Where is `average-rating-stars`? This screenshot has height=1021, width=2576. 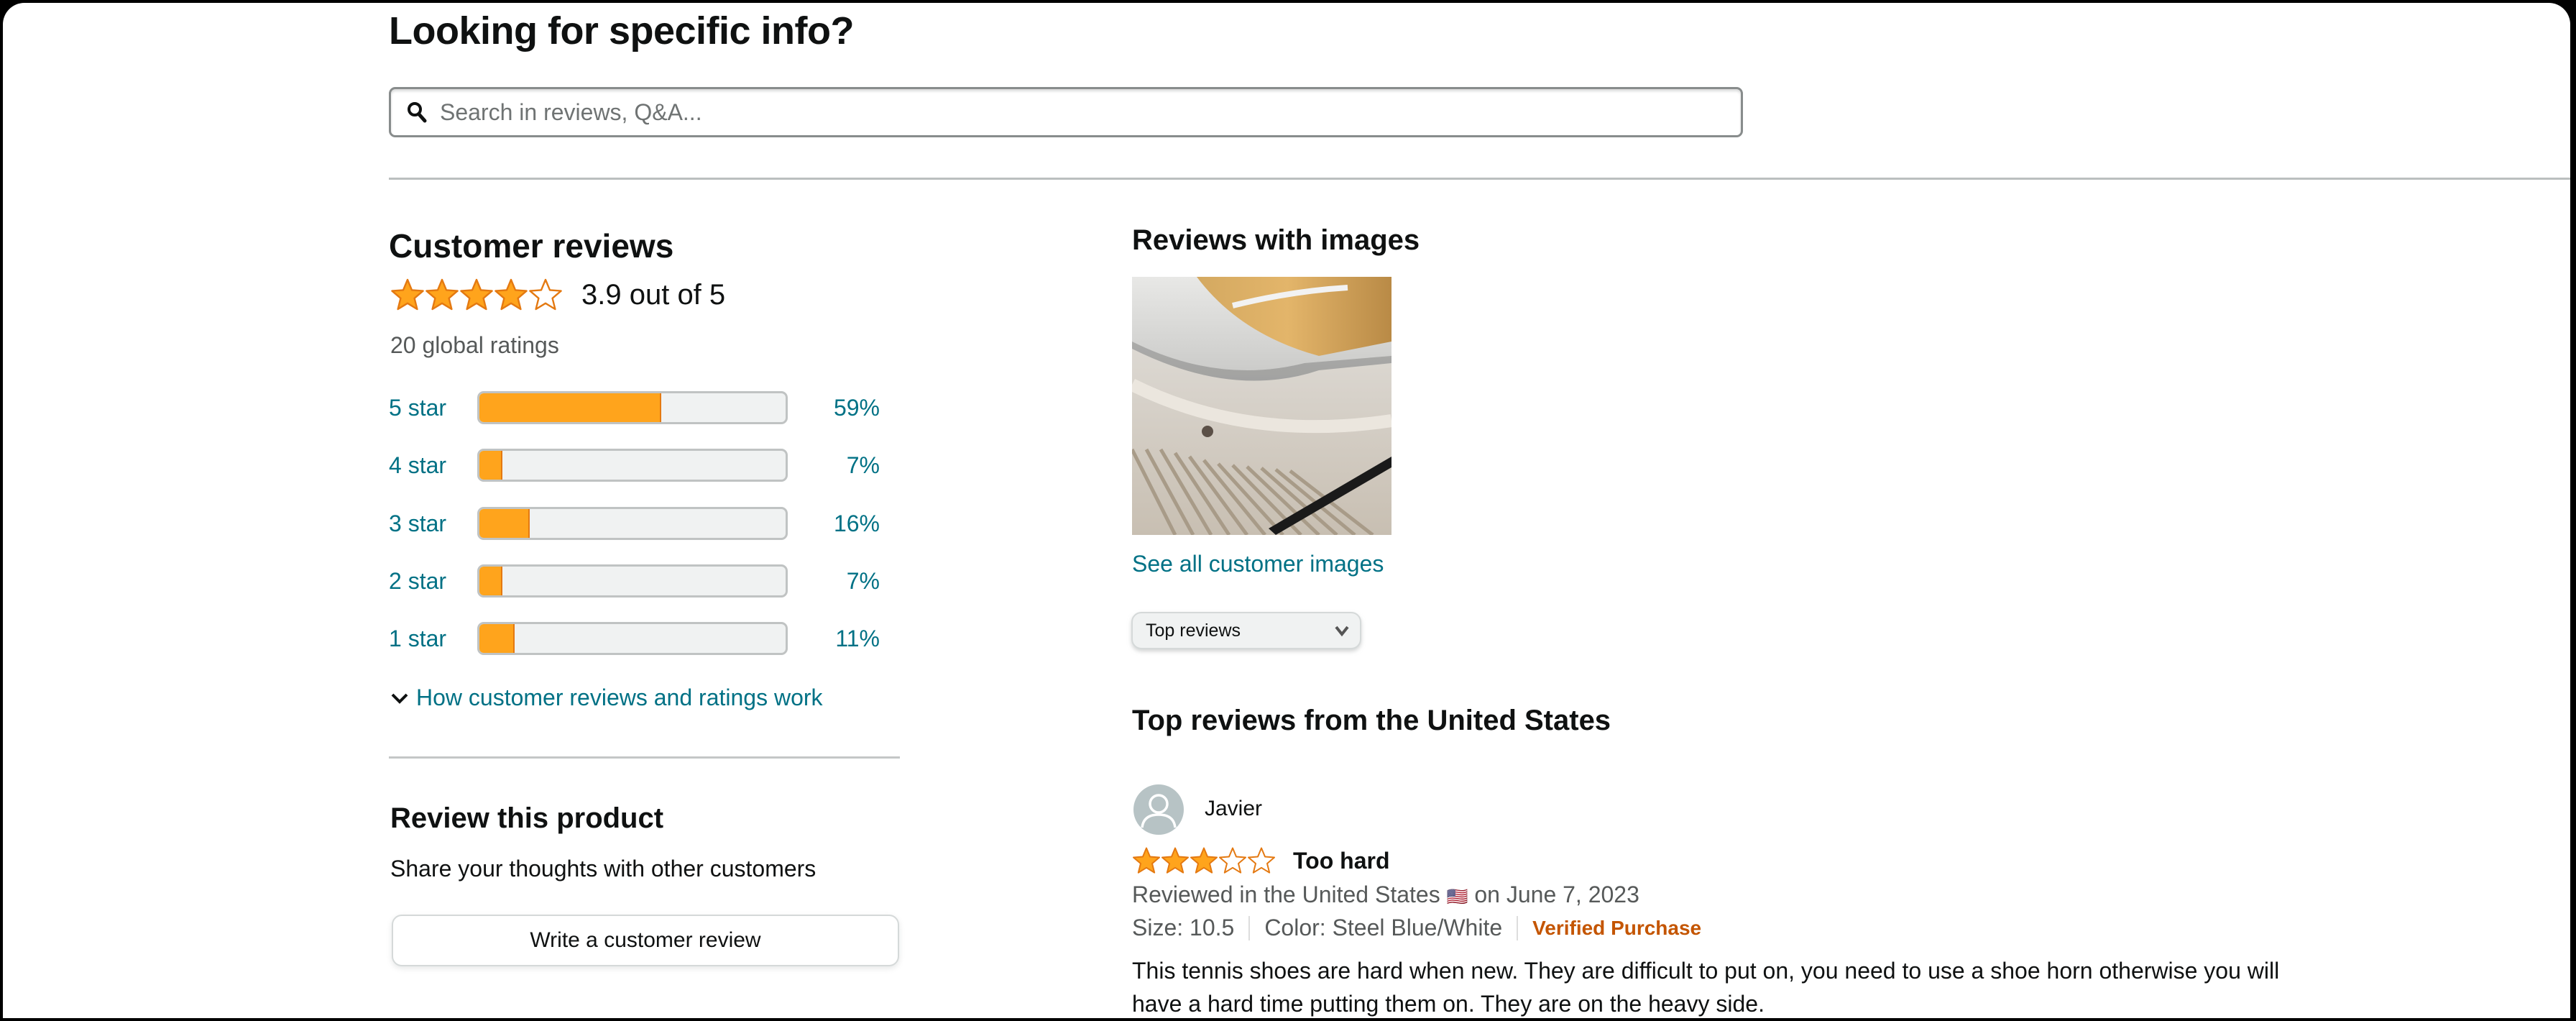
average-rating-stars is located at coordinates (476, 295).